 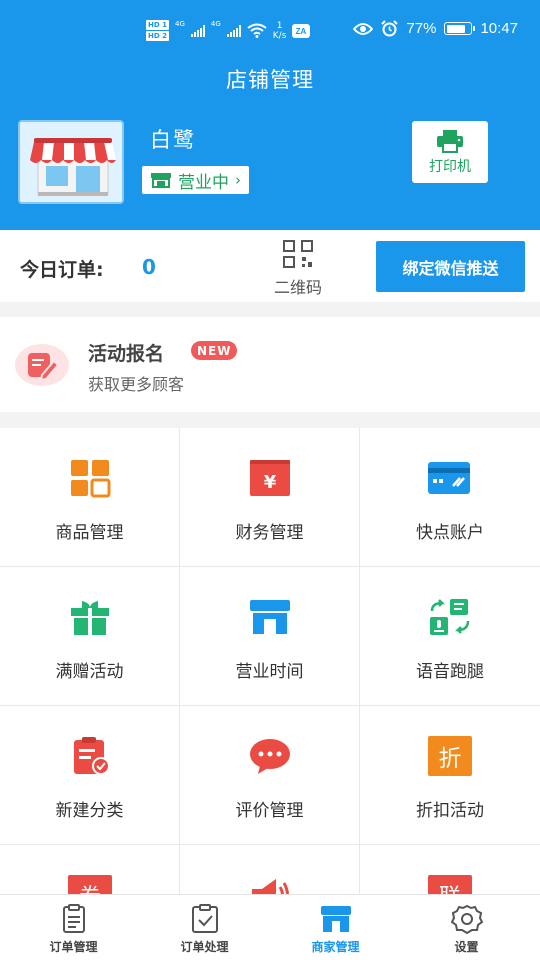 What do you see at coordinates (450, 266) in the screenshot?
I see `bind-wechat-push-button: 绑定微信推送` at bounding box center [450, 266].